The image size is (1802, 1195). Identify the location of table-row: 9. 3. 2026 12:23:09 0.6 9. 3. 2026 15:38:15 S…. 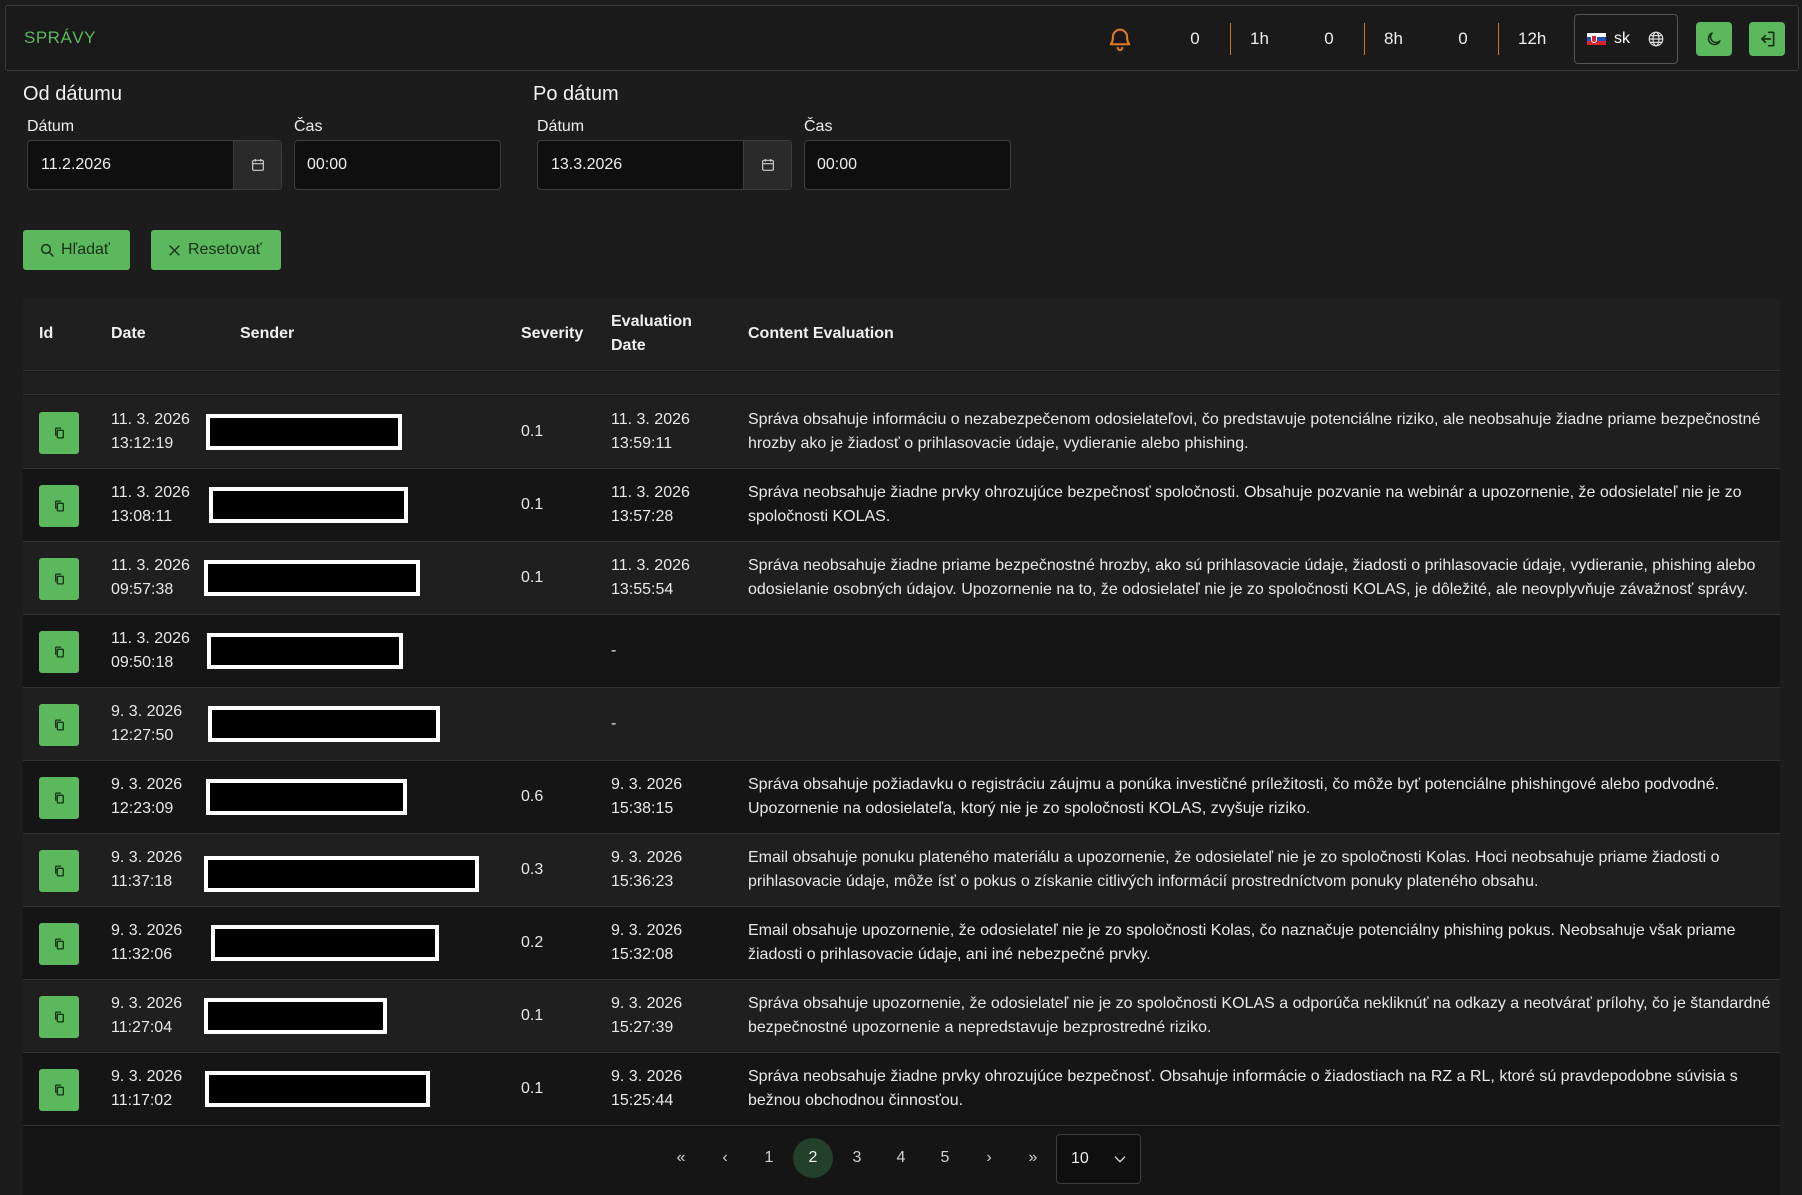
(901, 797).